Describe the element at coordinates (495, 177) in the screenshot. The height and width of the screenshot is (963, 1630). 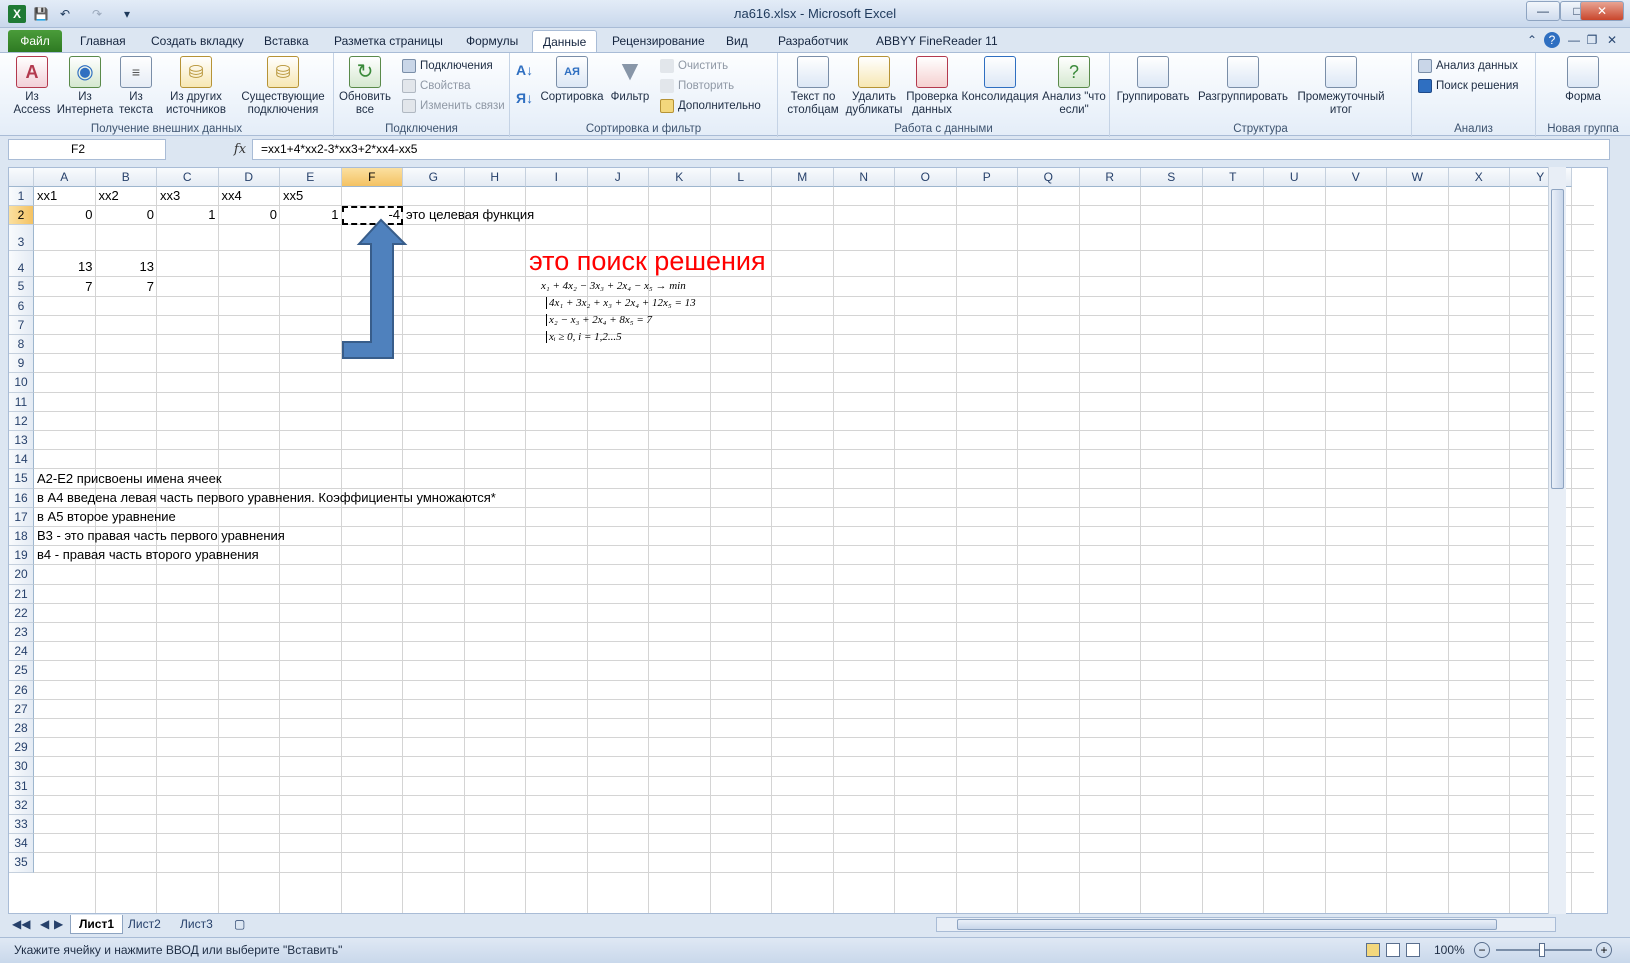
I see `column-header-h: H` at that location.